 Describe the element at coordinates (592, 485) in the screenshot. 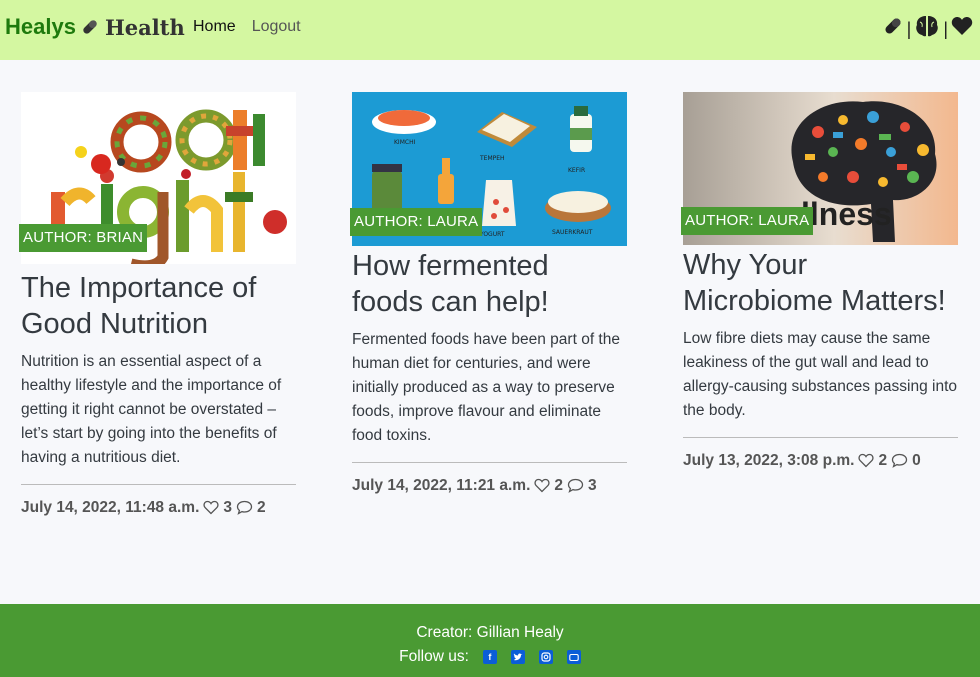

I see `comment-count: 3` at that location.